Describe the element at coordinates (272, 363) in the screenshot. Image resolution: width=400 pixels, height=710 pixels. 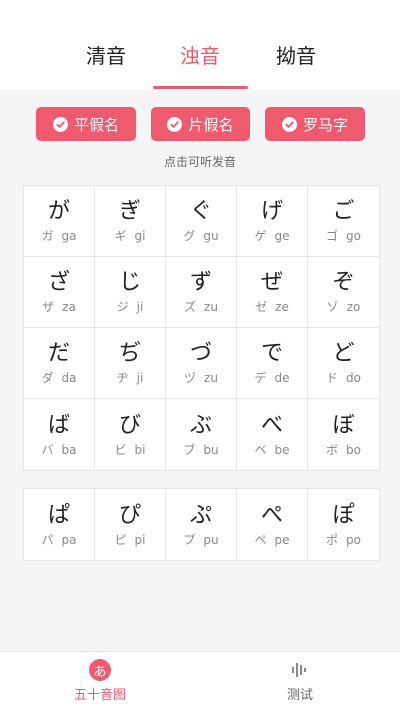
I see `kana-cell: でデ de` at that location.